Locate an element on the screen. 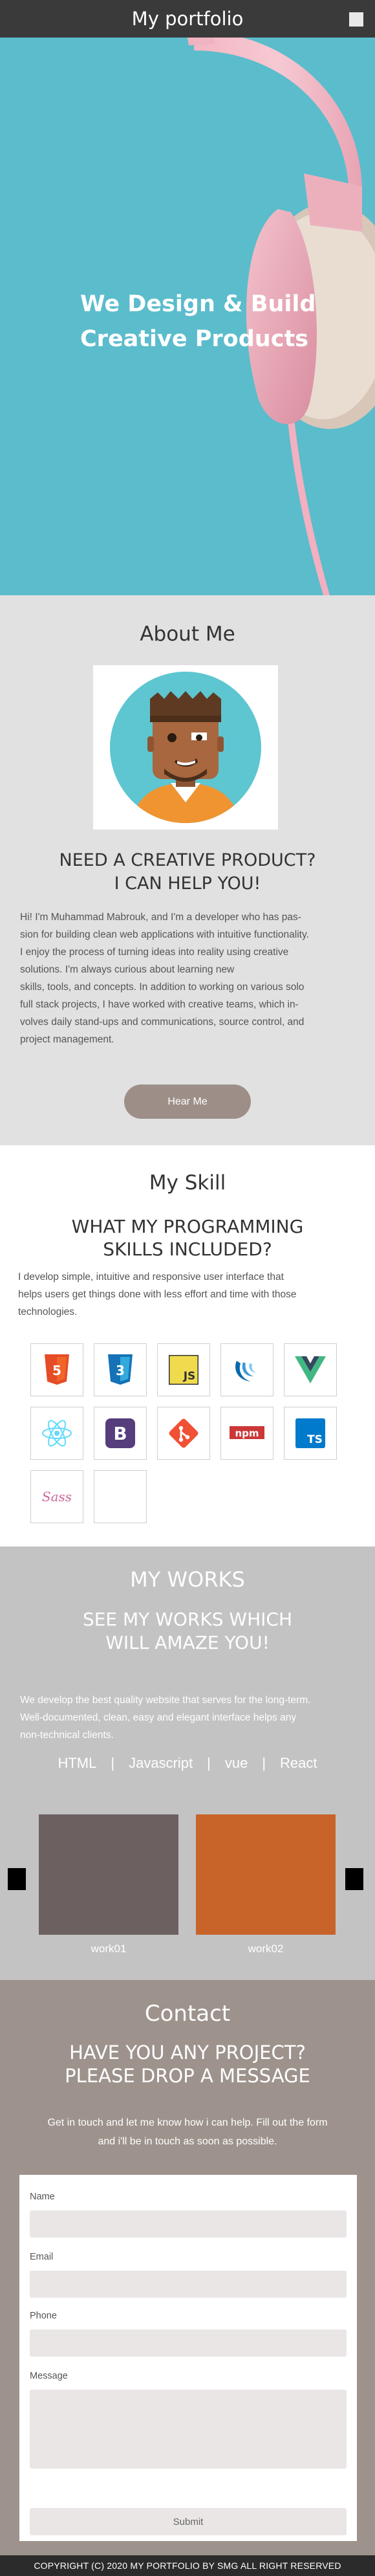  work-label-work01: work01 is located at coordinates (109, 1949).